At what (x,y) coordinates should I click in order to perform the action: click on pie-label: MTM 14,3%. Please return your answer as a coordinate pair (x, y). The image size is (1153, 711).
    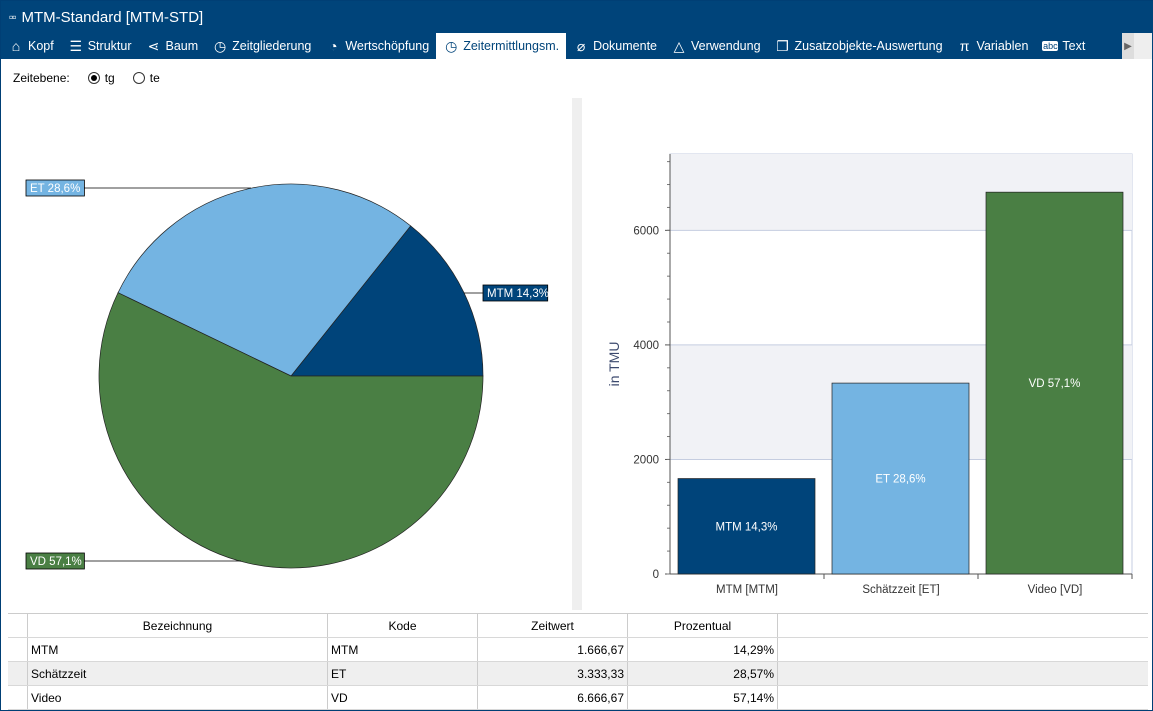
    Looking at the image, I should click on (518, 294).